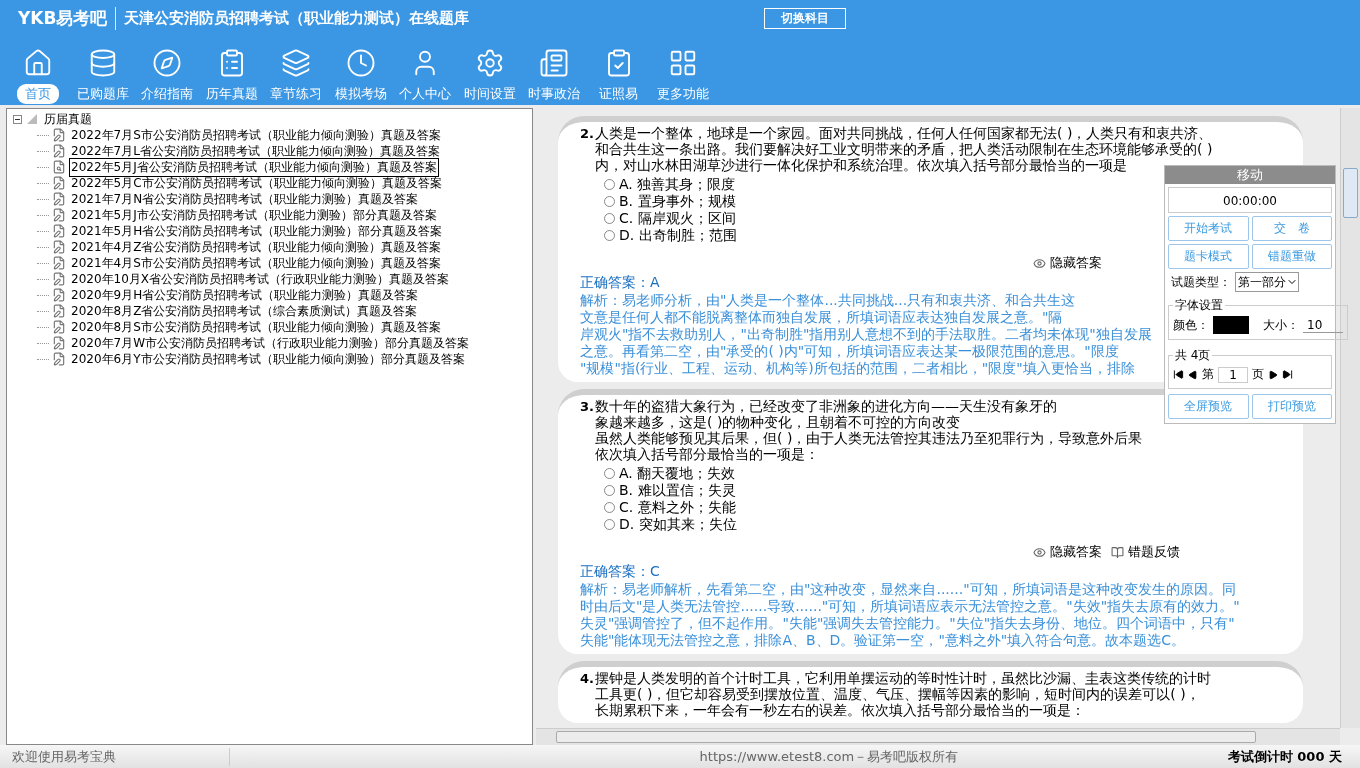  Describe the element at coordinates (904, 133) in the screenshot. I see `question-text: 人类是一个整体，地球是一个家园。面对共同挑战，任何人任何国家都无法( )，人类只有和衷共济、` at that location.